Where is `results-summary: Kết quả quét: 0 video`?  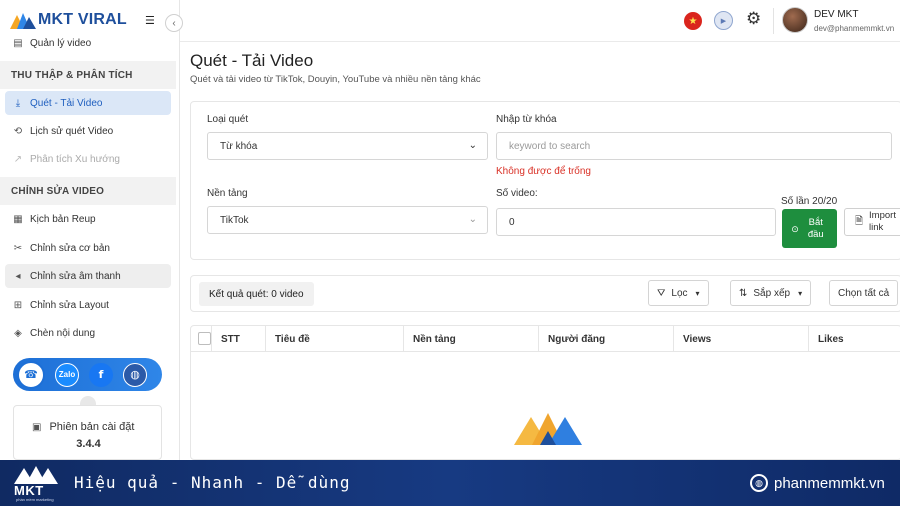 results-summary: Kết quả quét: 0 video is located at coordinates (256, 294).